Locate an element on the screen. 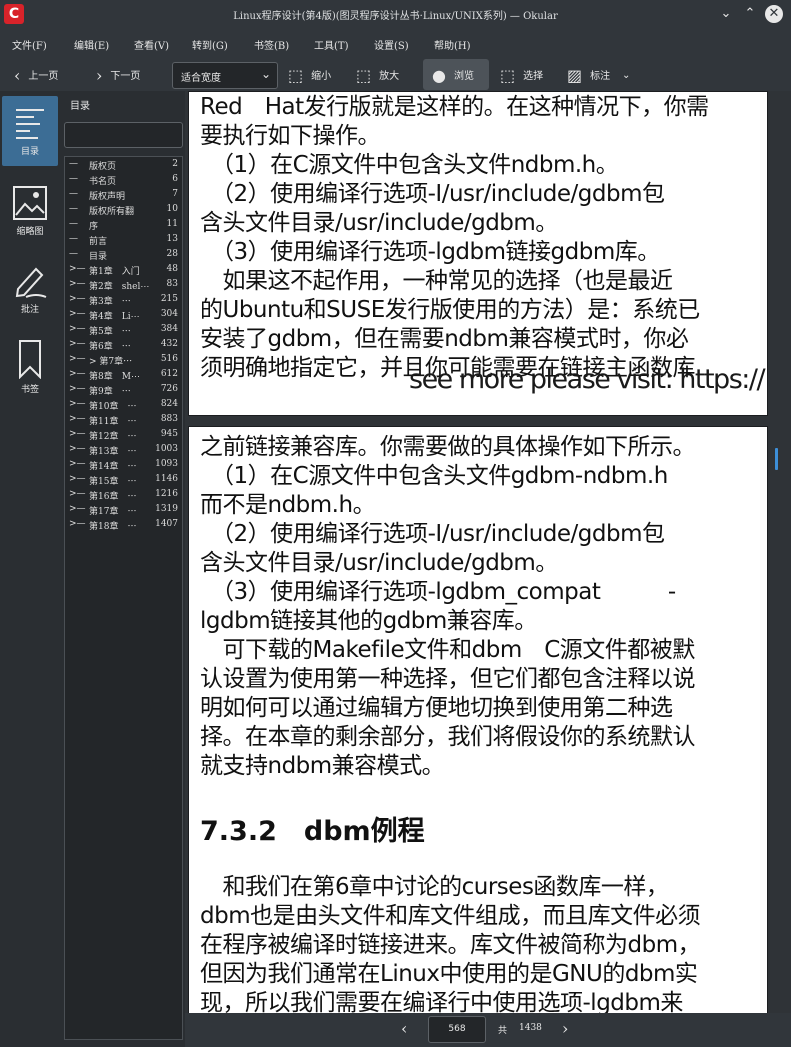 This screenshot has width=791, height=1047. toc-entry: >— 第16章 ⋯ 1216 is located at coordinates (123, 495).